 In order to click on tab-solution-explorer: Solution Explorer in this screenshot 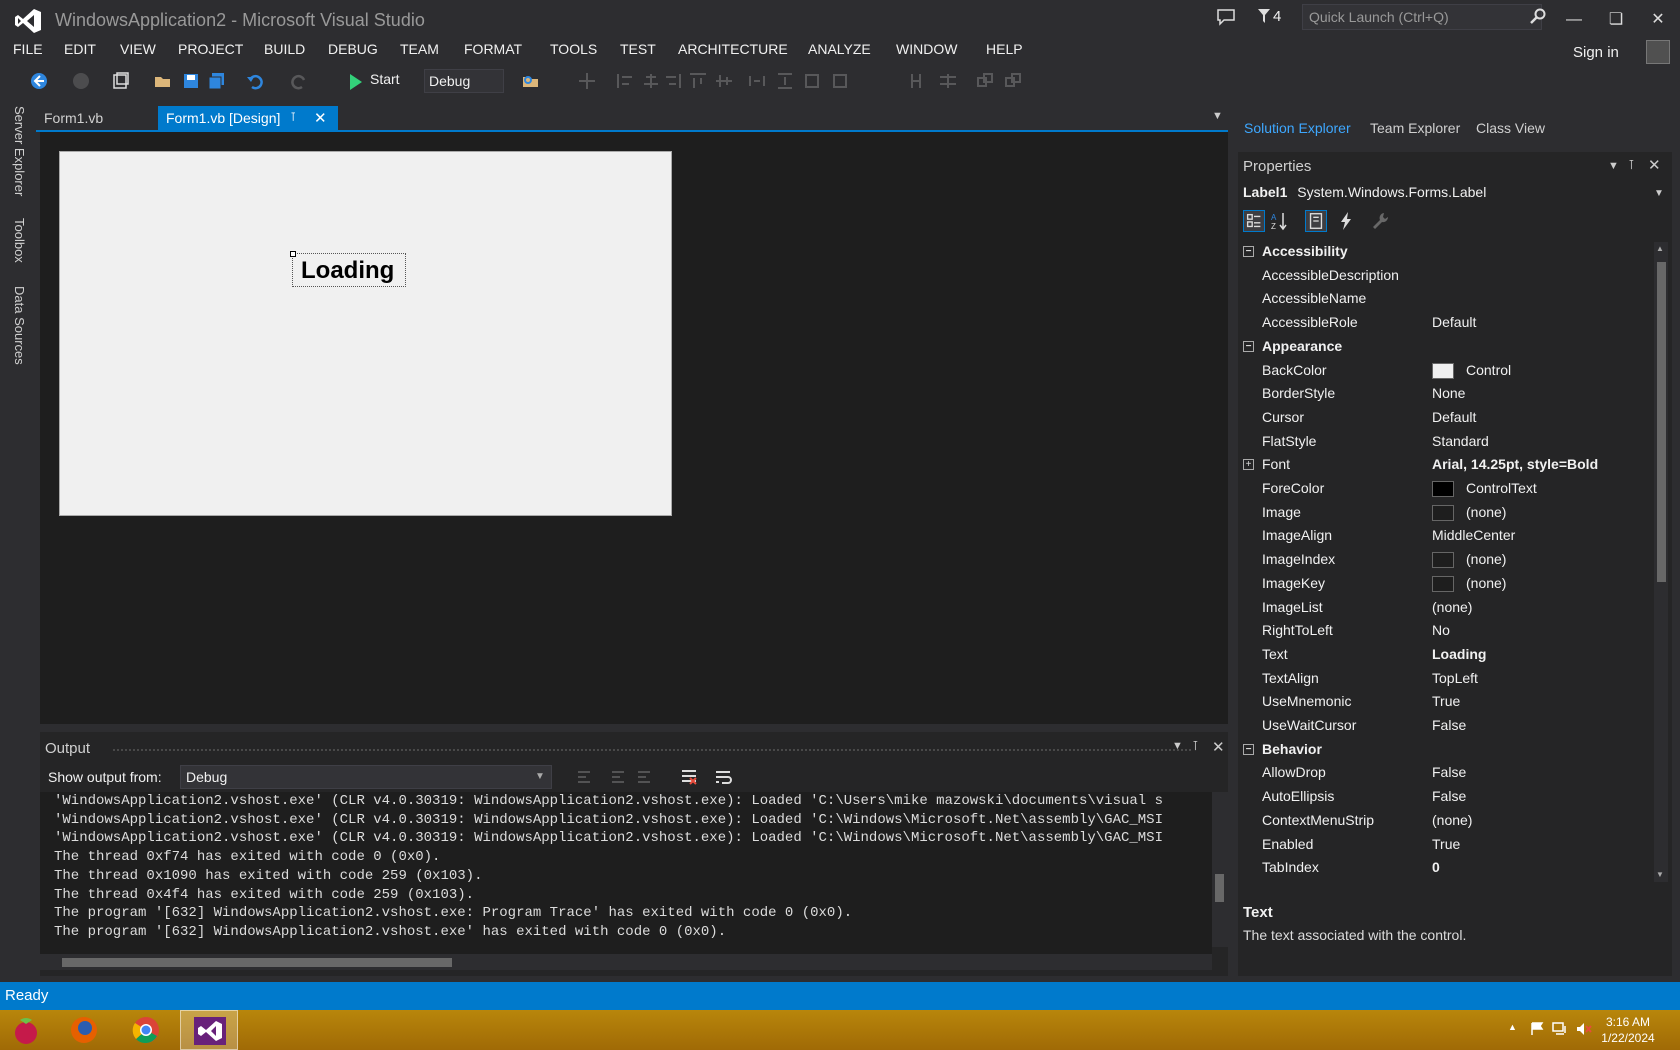, I will do `click(1297, 128)`.